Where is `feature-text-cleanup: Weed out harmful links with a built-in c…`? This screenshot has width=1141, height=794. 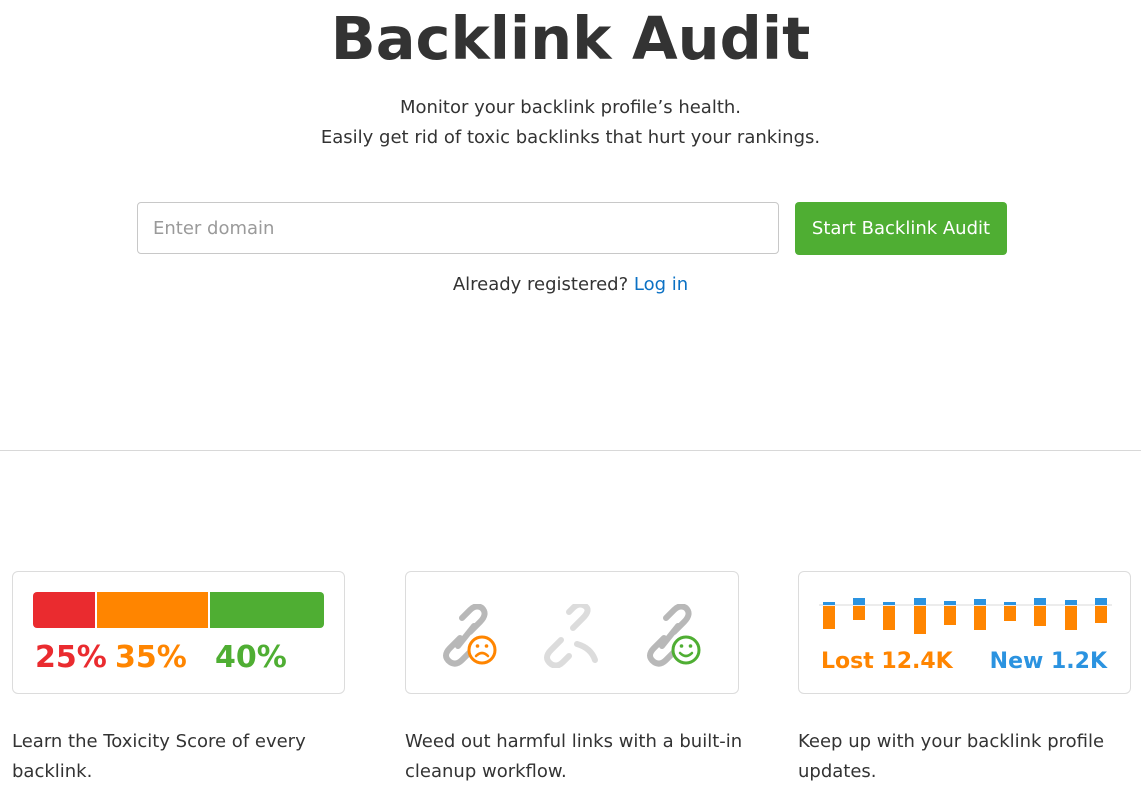 feature-text-cleanup: Weed out harmful links with a built-in c… is located at coordinates (574, 756).